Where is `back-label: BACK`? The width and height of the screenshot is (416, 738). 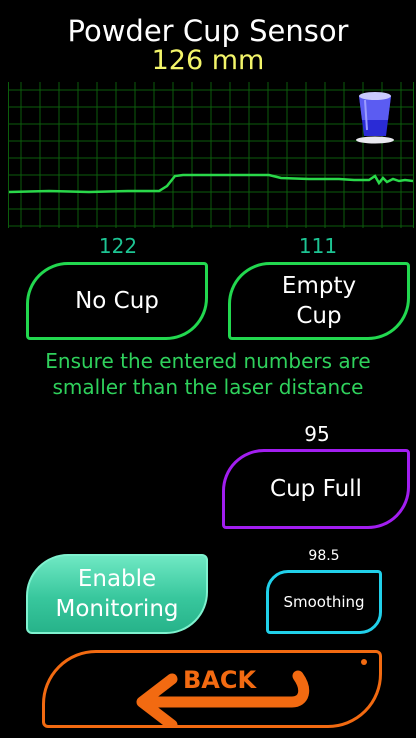
back-label: BACK is located at coordinates (220, 680).